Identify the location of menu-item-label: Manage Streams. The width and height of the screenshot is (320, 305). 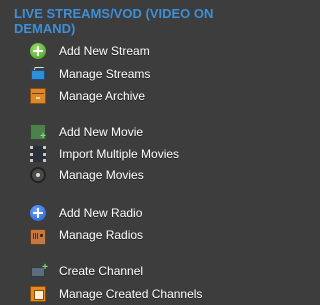
(105, 74).